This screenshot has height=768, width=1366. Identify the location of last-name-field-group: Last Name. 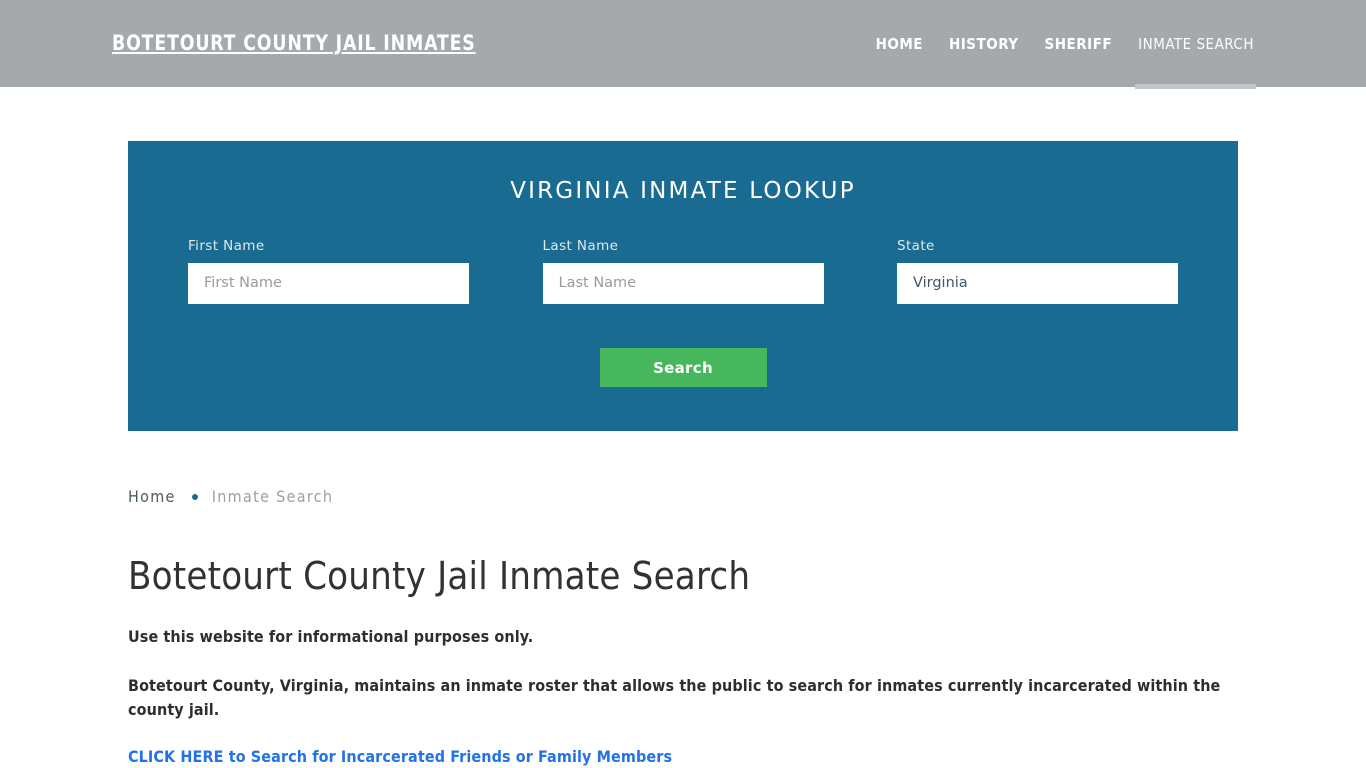
(683, 271).